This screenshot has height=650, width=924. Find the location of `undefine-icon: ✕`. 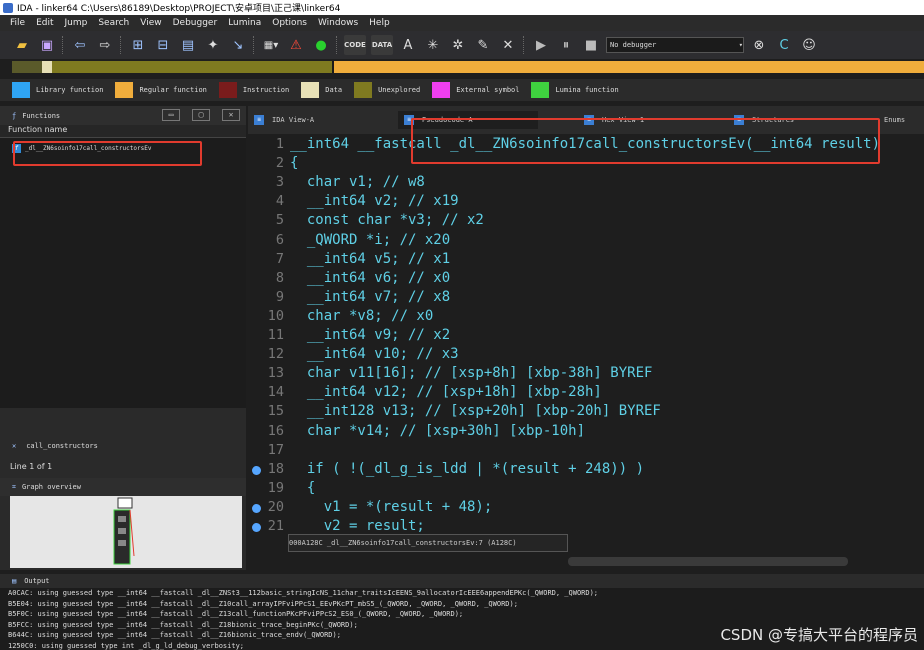

undefine-icon: ✕ is located at coordinates (508, 45).